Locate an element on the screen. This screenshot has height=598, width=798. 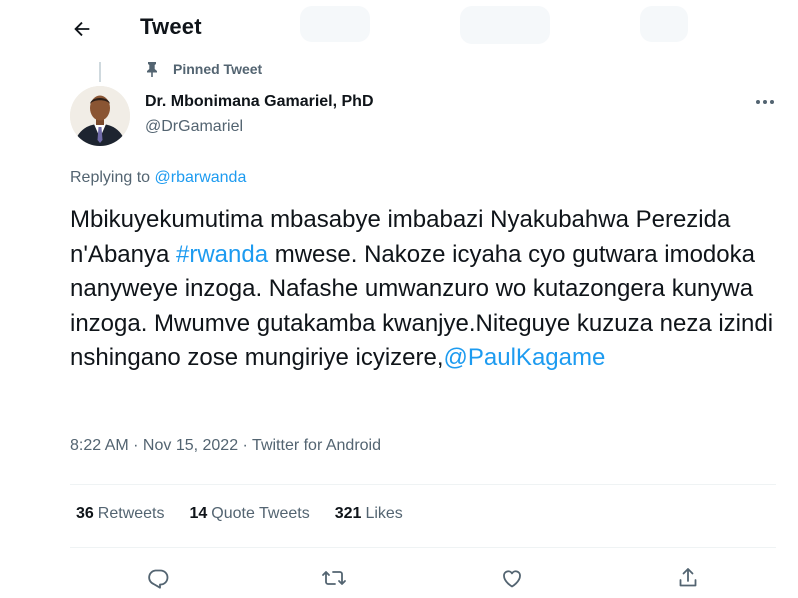
retweet-icon is located at coordinates (334, 578).